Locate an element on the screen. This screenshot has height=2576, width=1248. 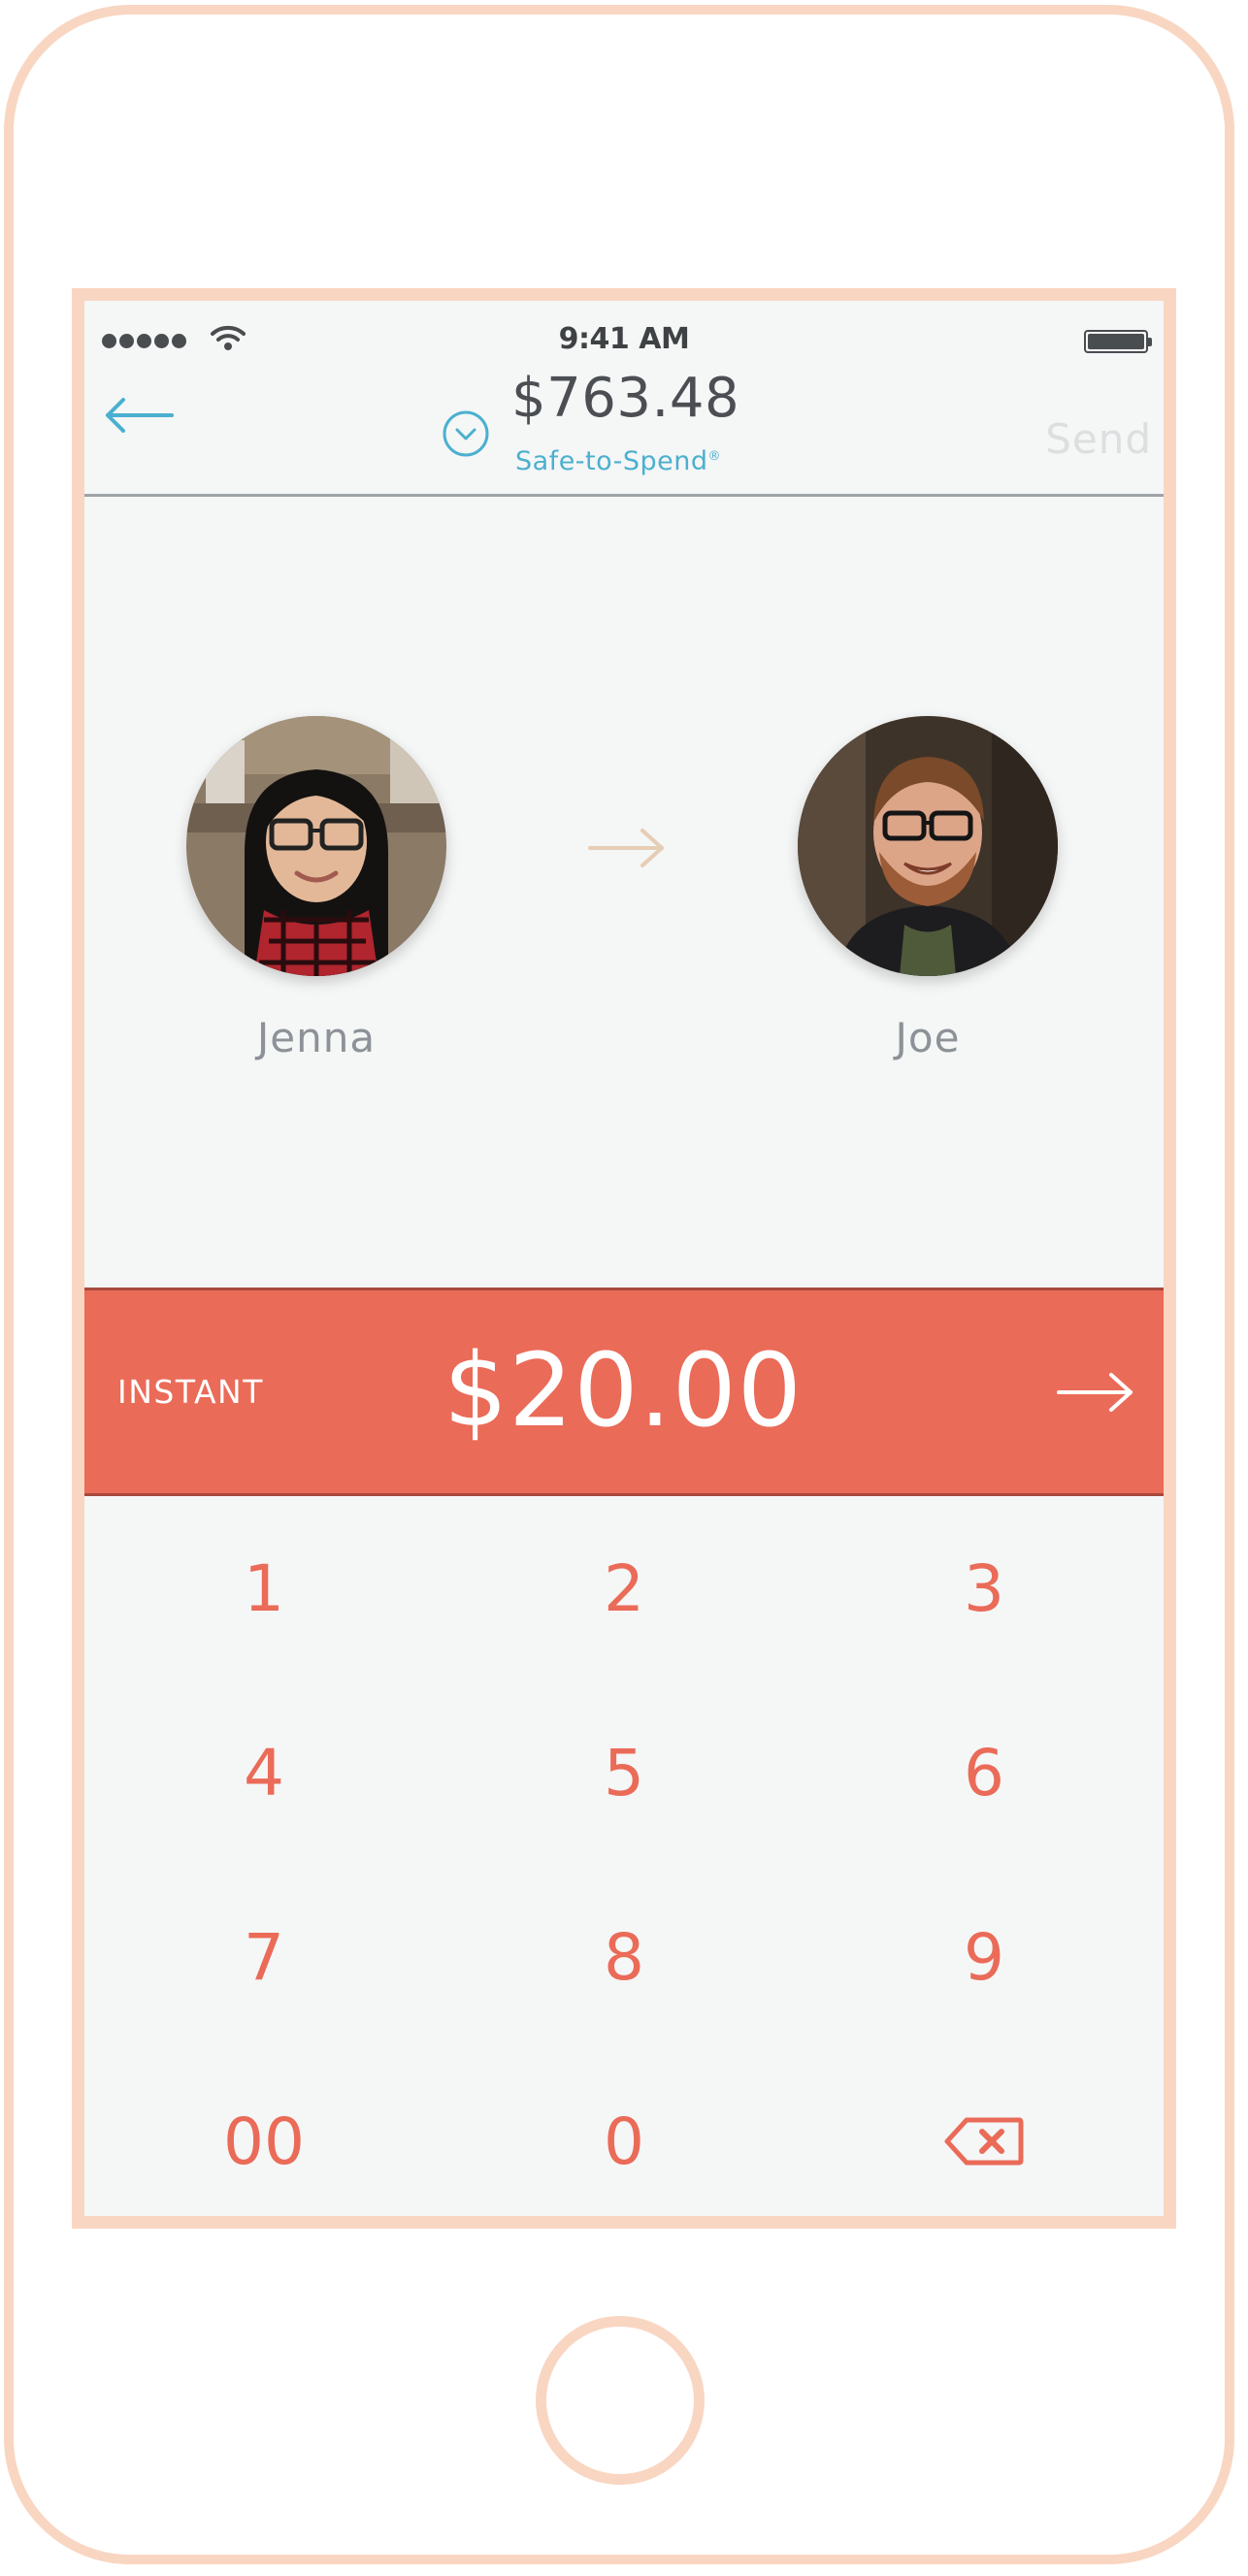
confirm-arrow-icon is located at coordinates (1095, 1392).